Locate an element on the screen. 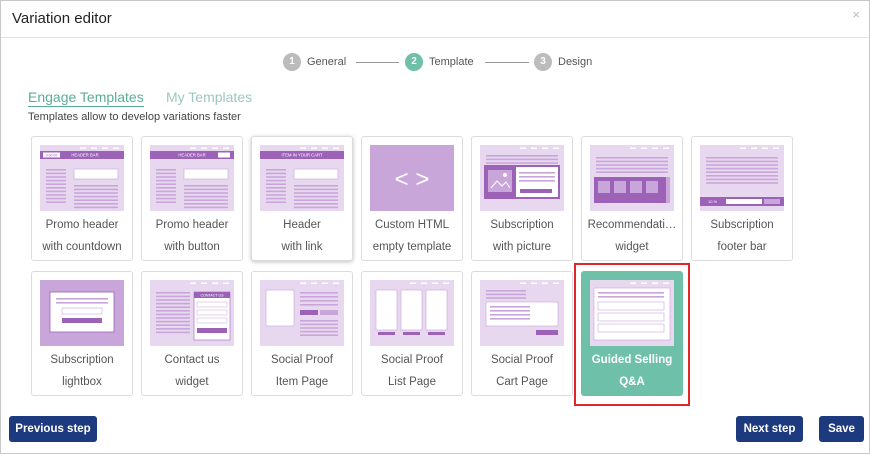 This screenshot has width=870, height=454. step-3-label: Design is located at coordinates (575, 62).